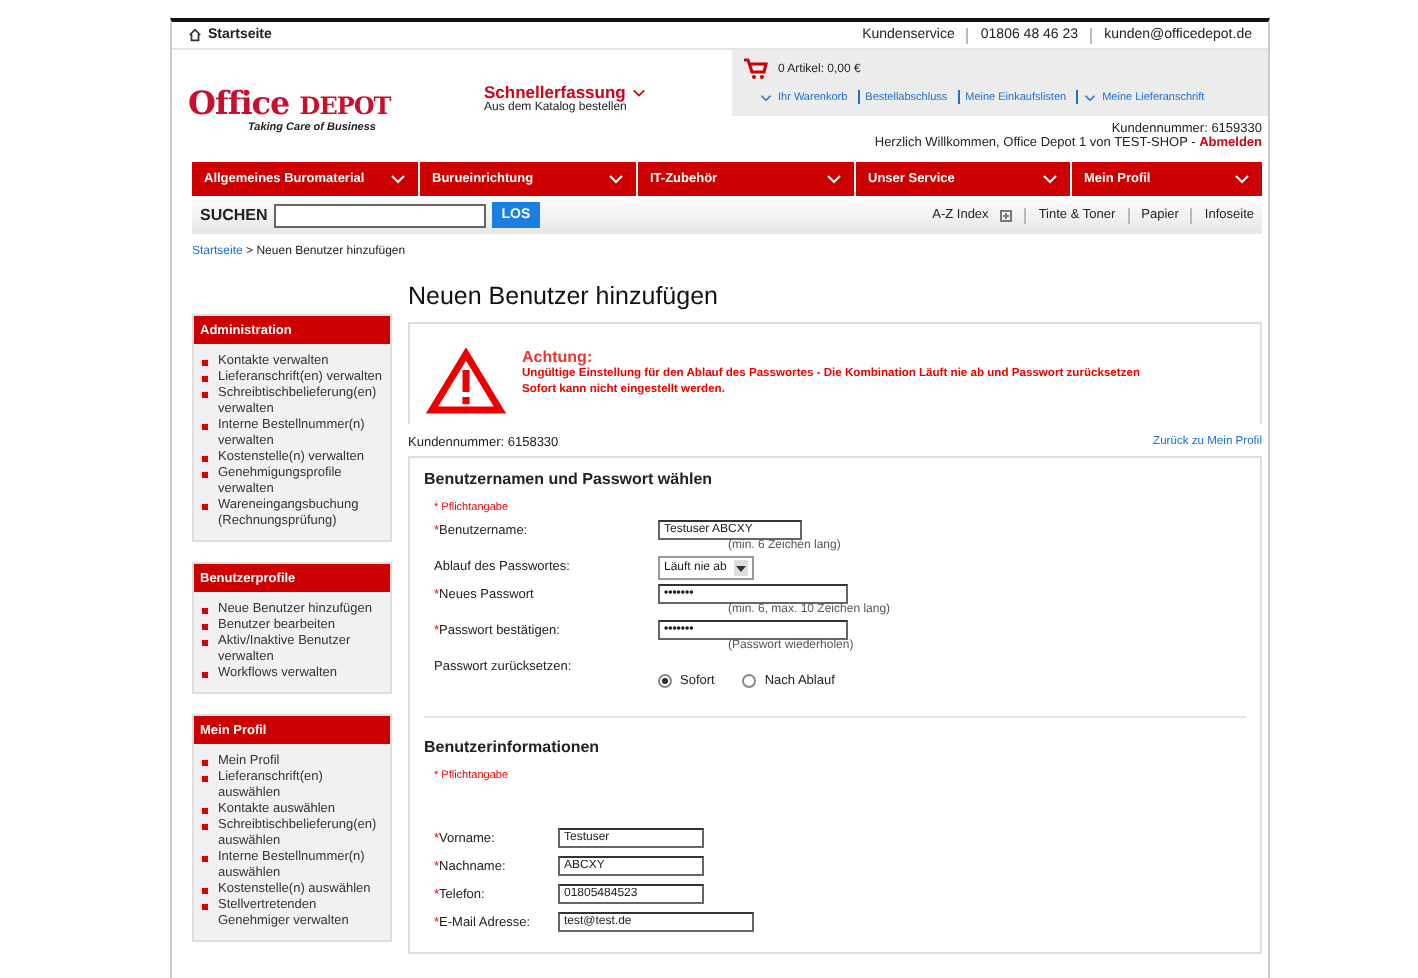 The height and width of the screenshot is (978, 1418). I want to click on alert-title: Achtung:, so click(558, 357).